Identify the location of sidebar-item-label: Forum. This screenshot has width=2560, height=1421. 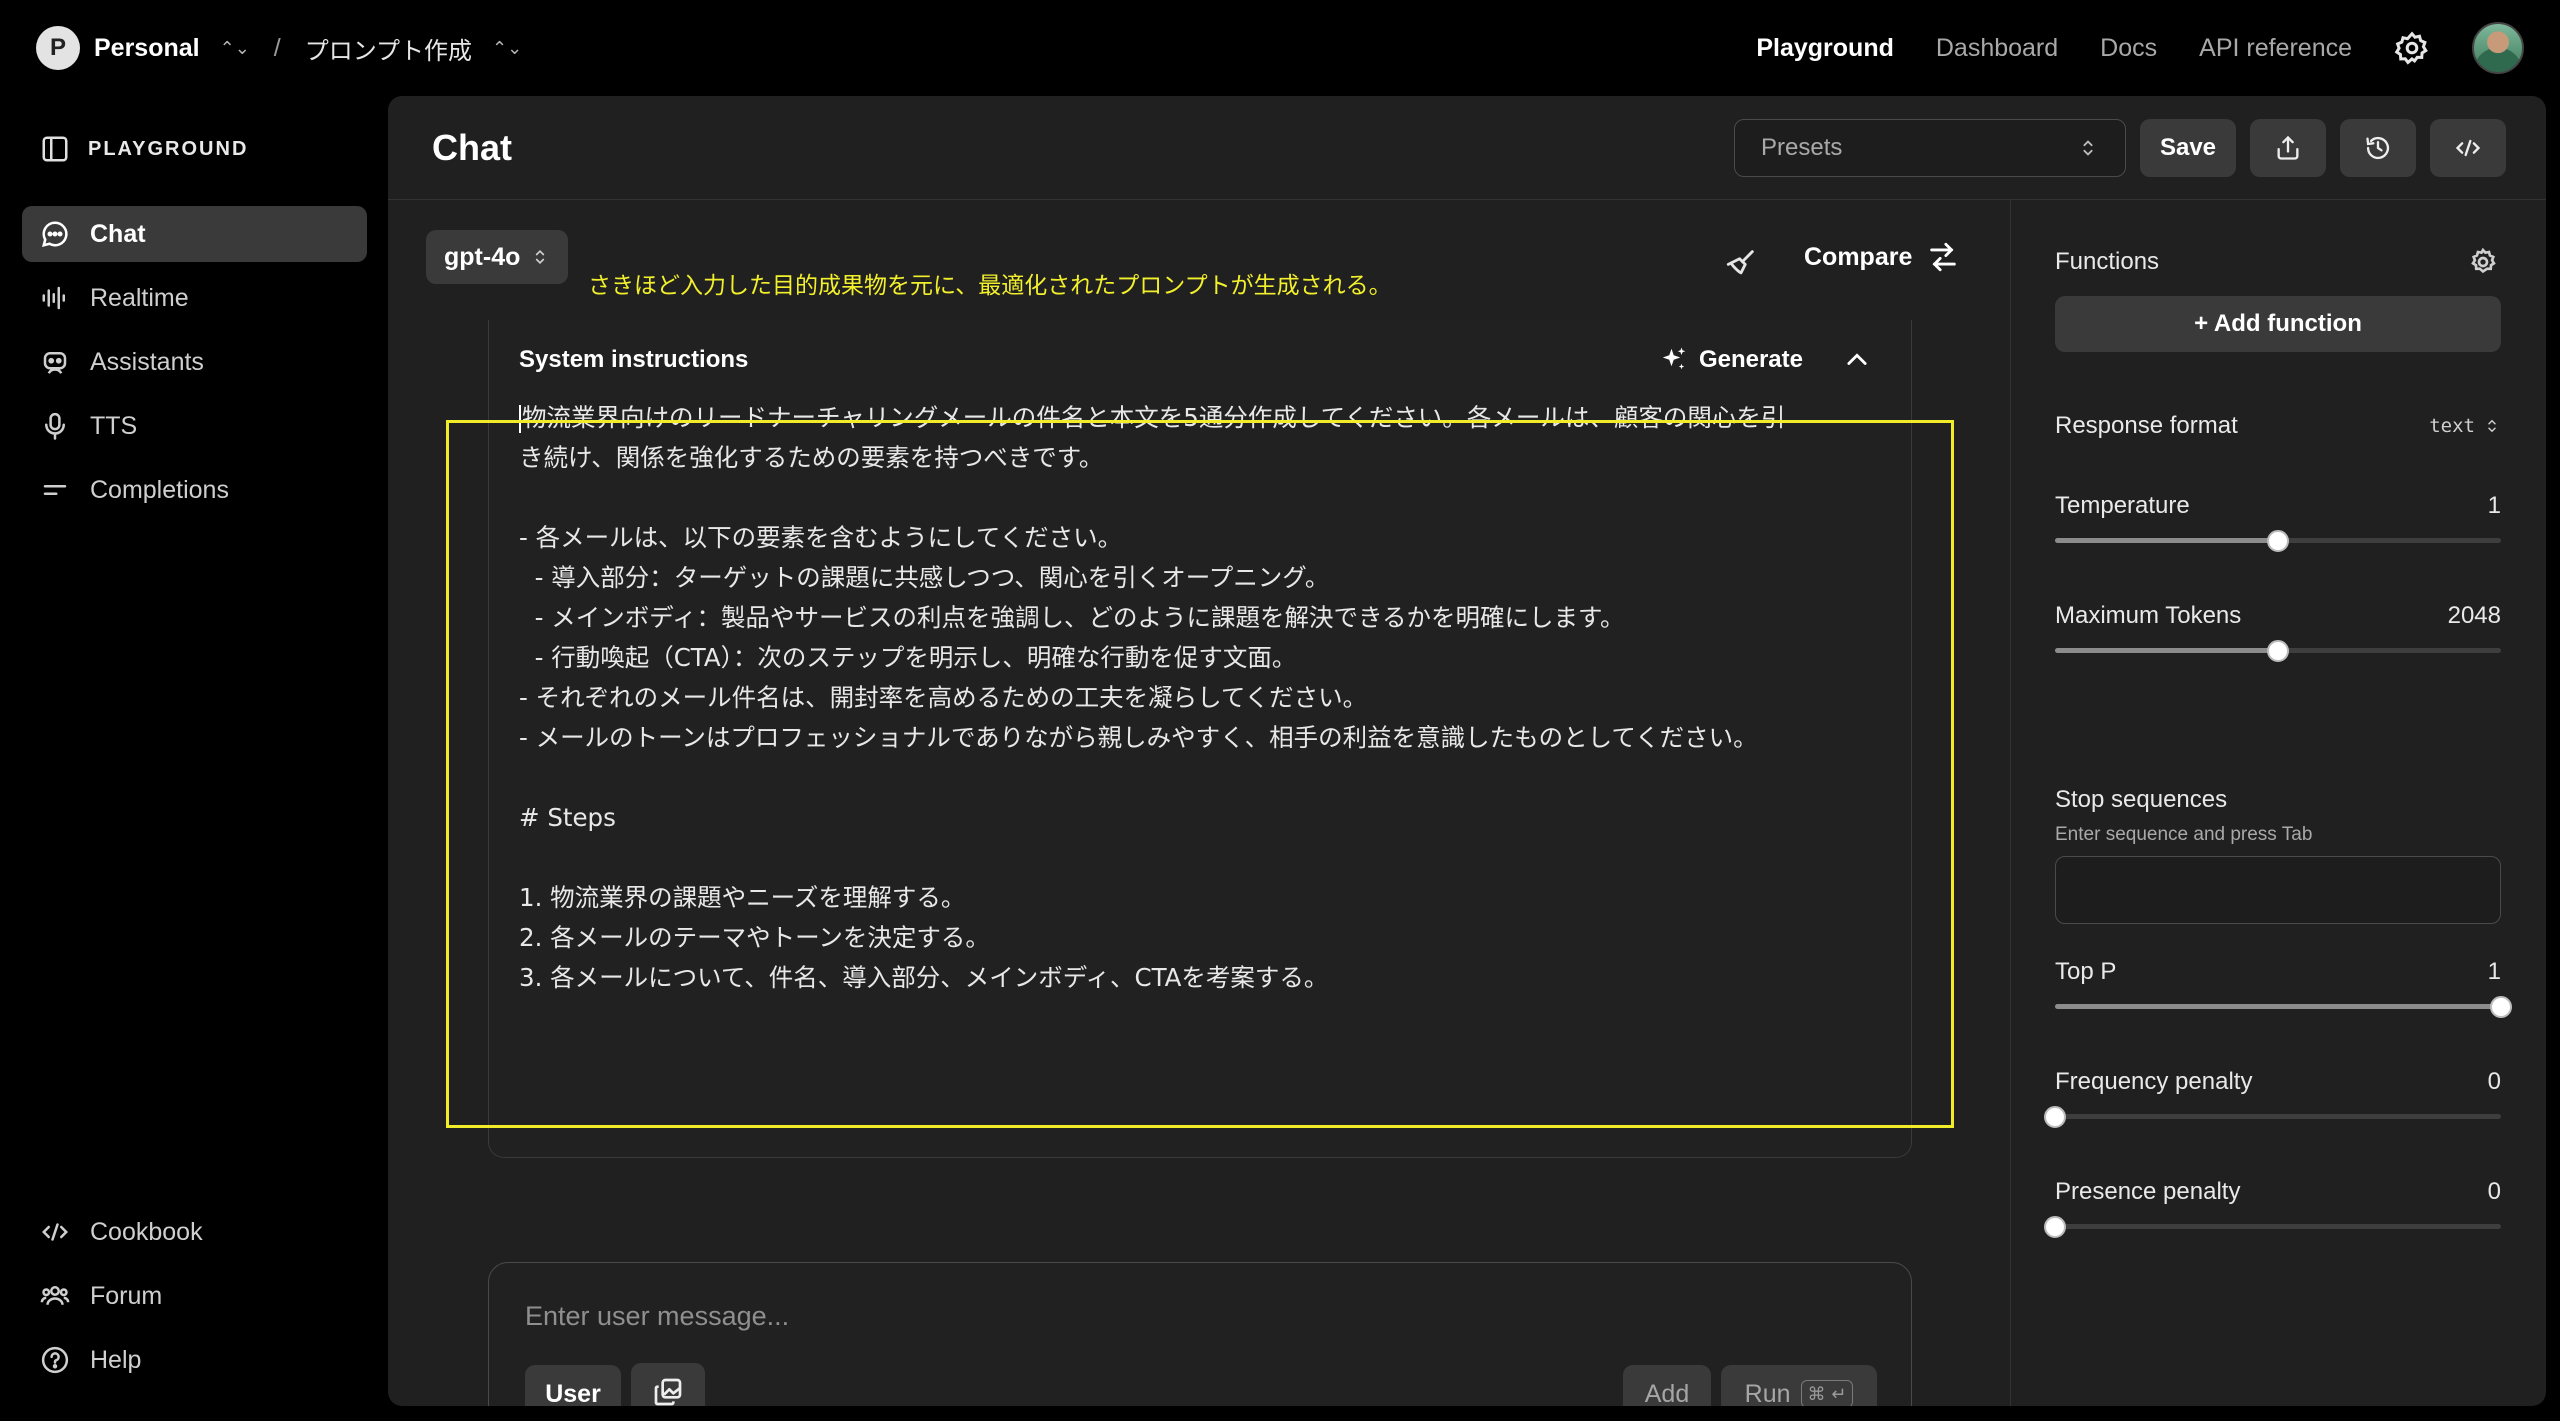
(126, 1295).